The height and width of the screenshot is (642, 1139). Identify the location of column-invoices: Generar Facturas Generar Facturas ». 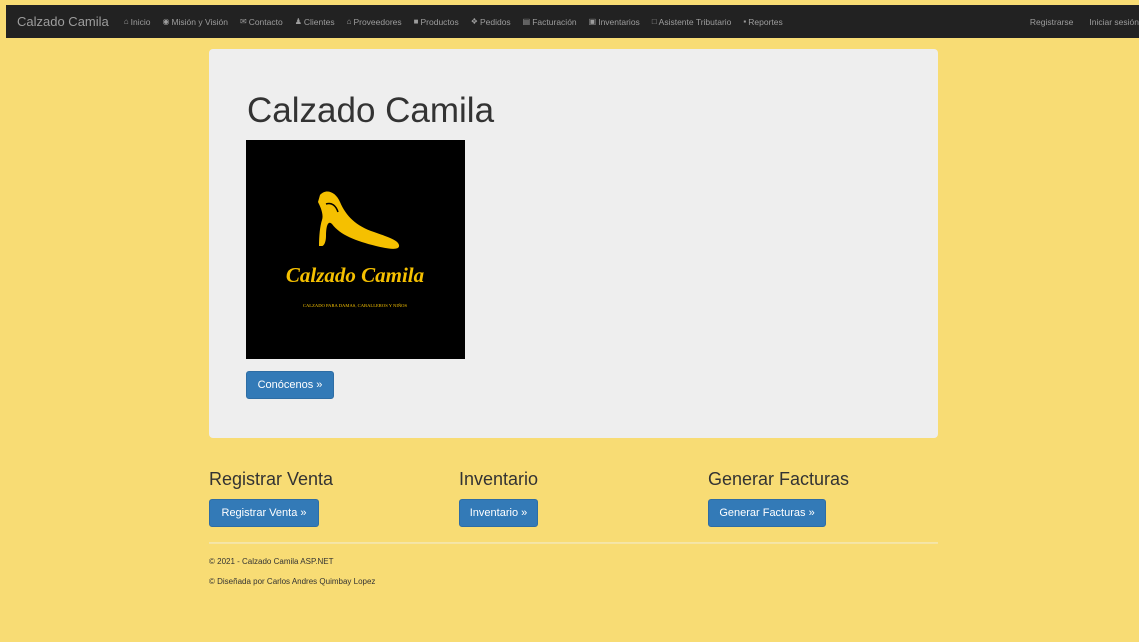
(778, 498).